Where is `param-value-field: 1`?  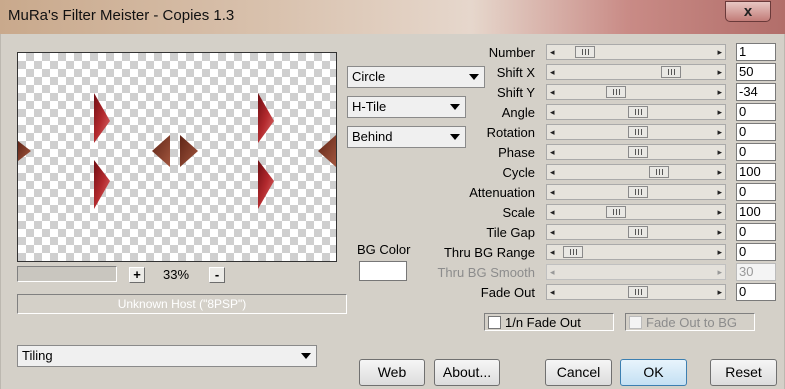 param-value-field: 1 is located at coordinates (756, 52).